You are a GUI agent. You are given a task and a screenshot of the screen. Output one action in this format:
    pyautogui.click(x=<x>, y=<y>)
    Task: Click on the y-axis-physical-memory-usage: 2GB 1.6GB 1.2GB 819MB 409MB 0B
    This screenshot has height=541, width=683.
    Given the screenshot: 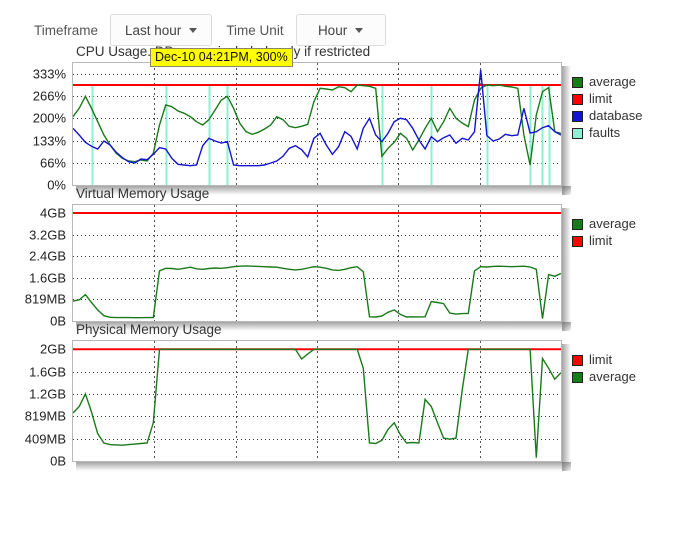 What is the action you would take?
    pyautogui.click(x=36, y=404)
    